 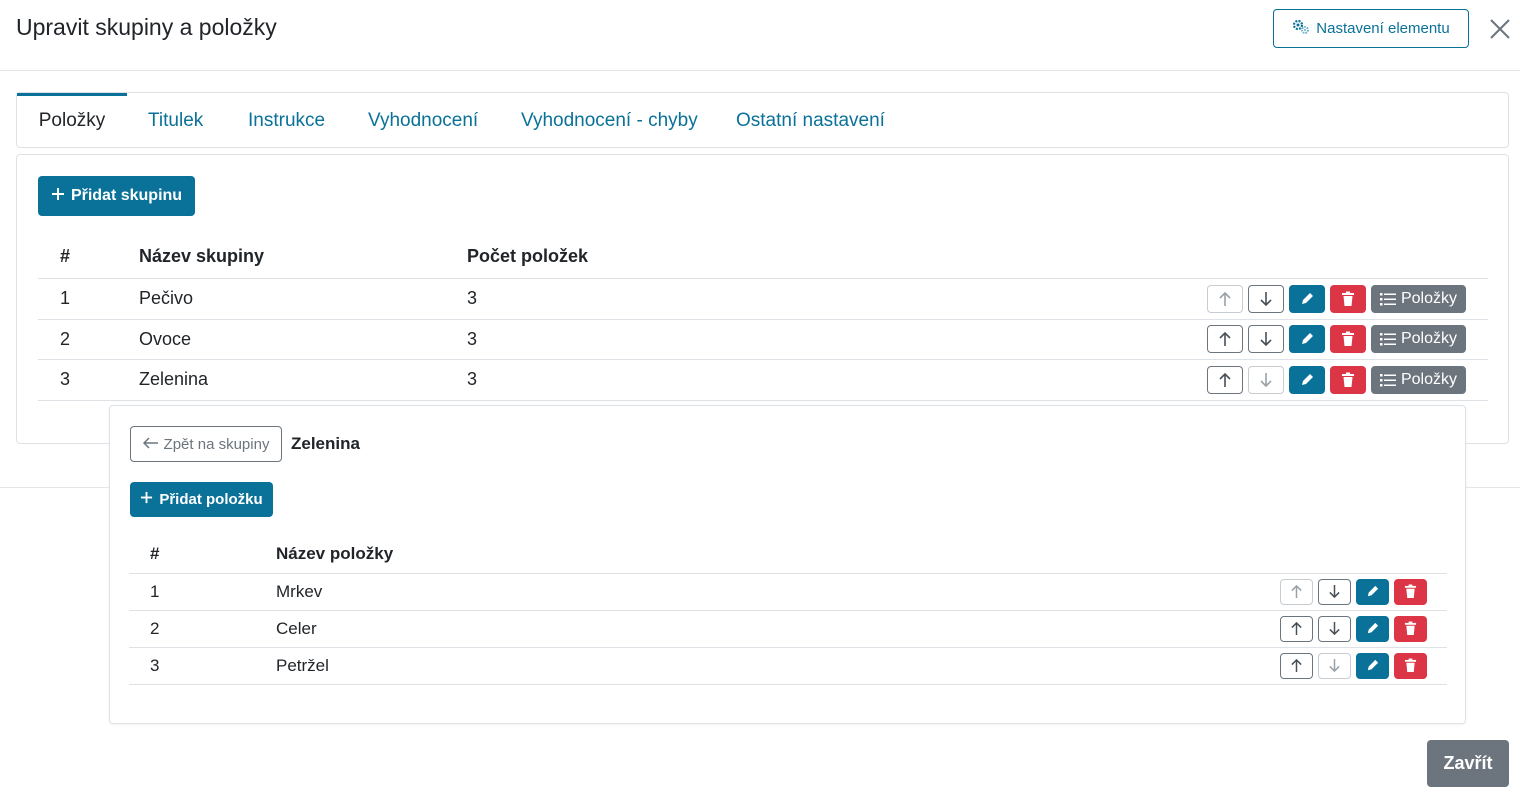 What do you see at coordinates (788, 554) in the screenshot?
I see `items-table-header: # Název položky` at bounding box center [788, 554].